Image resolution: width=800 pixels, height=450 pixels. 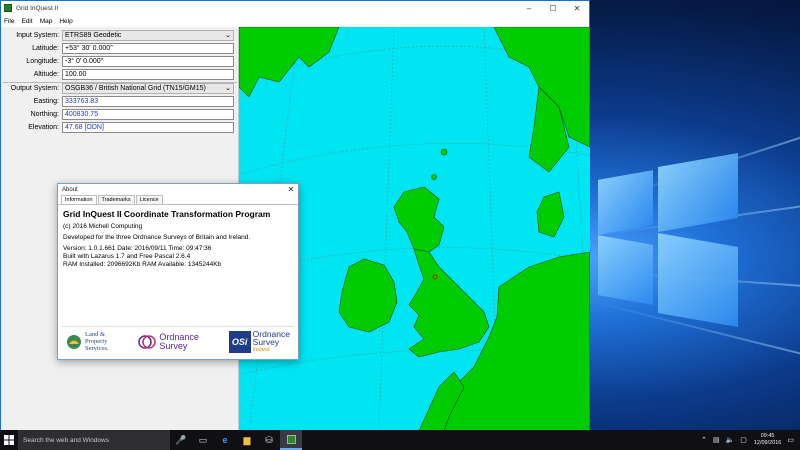 I want to click on about-title-bar: About ✕, so click(x=178, y=189).